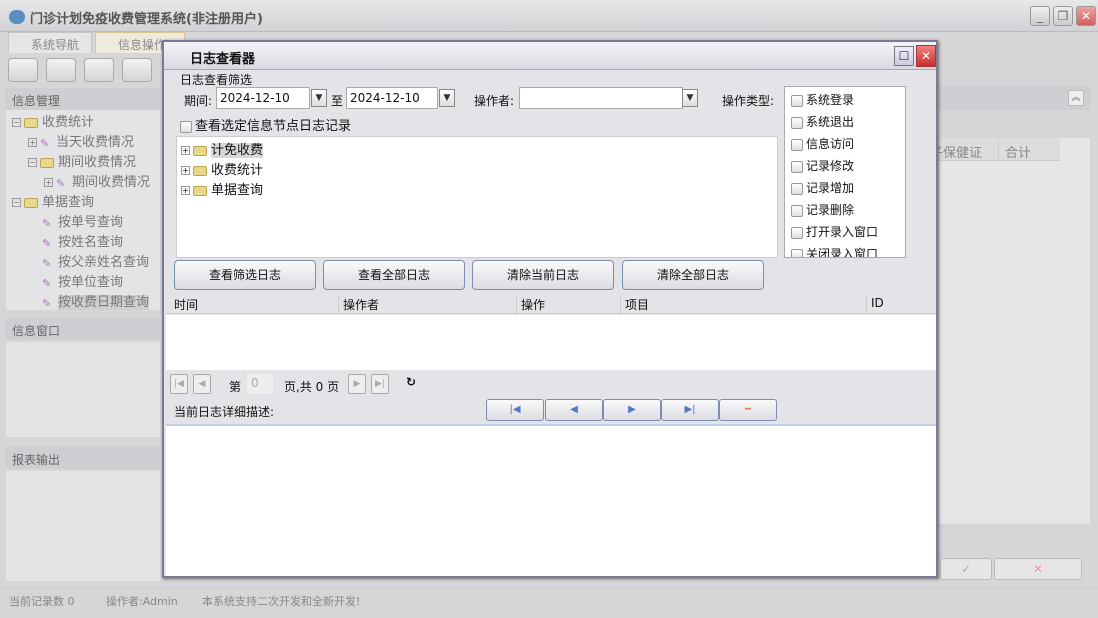 The image size is (1098, 618). Describe the element at coordinates (1038, 569) in the screenshot. I see `cancel-button: ✕` at that location.